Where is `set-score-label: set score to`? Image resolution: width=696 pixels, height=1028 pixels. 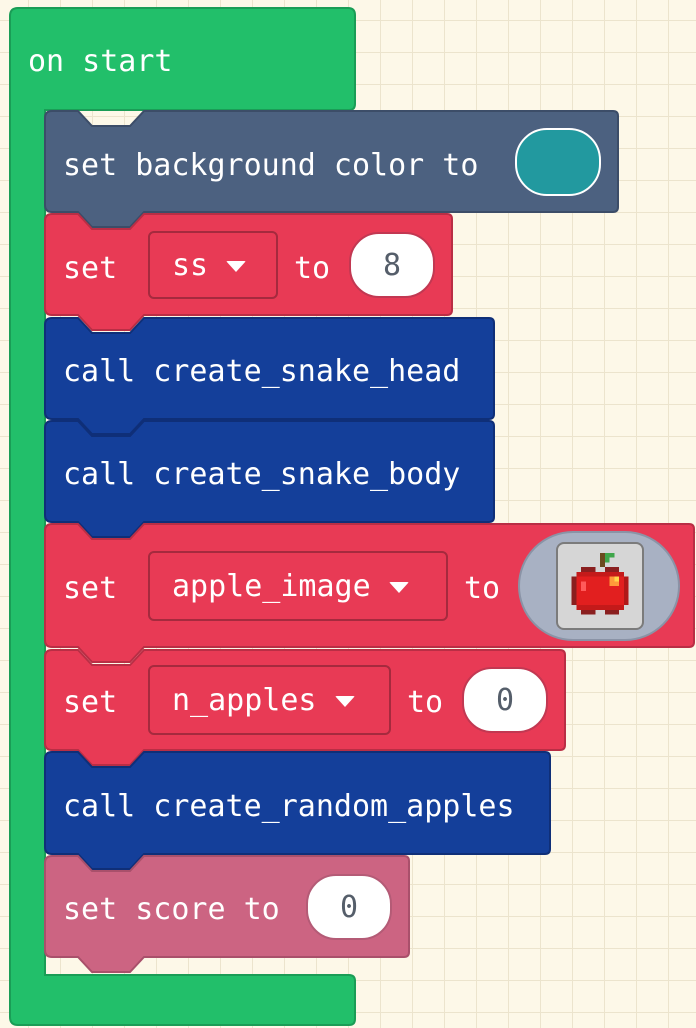
set-score-label: set score to is located at coordinates (171, 909).